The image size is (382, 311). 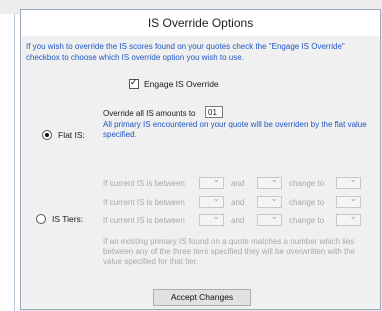 What do you see at coordinates (214, 112) in the screenshot?
I see `override-amount-input: 01` at bounding box center [214, 112].